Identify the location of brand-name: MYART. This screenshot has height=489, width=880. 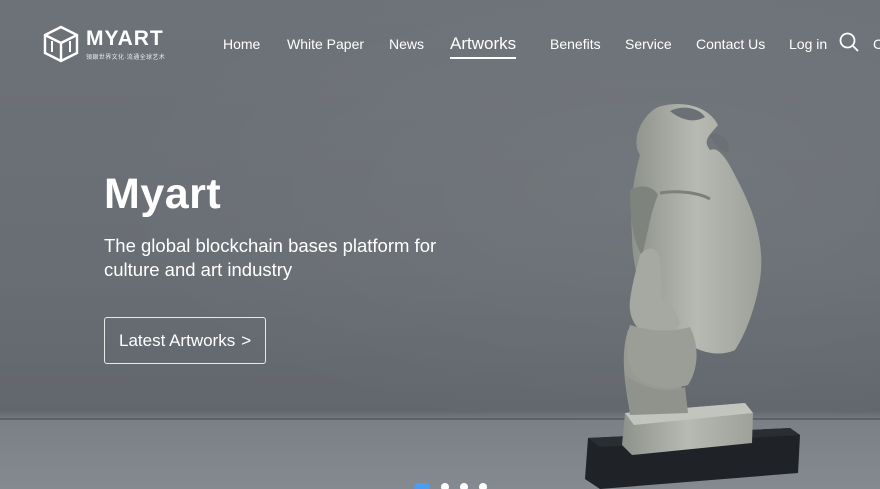
(125, 38).